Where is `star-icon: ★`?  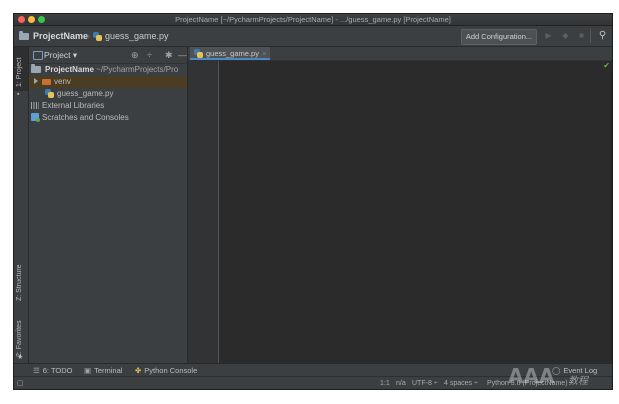
star-icon: ★ is located at coordinates (20, 357).